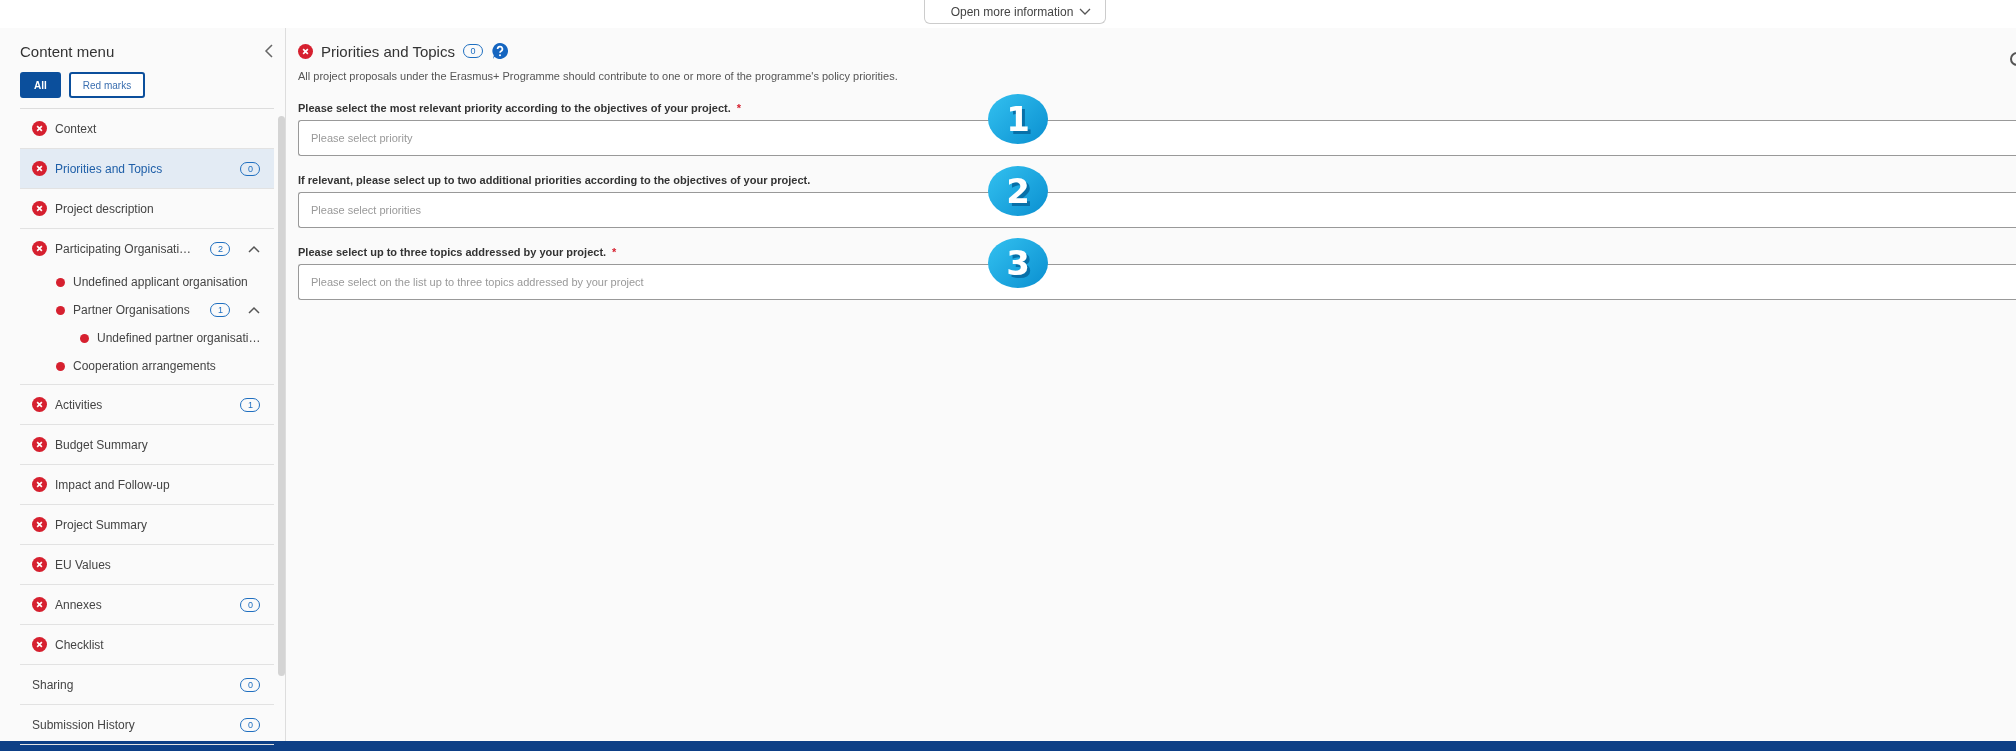 The width and height of the screenshot is (2016, 751). I want to click on item-label: Context, so click(76, 128).